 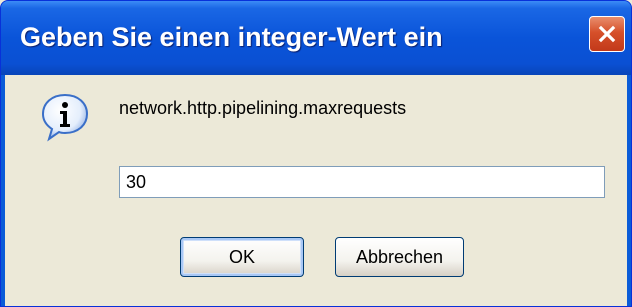 I want to click on close-button, so click(x=607, y=34).